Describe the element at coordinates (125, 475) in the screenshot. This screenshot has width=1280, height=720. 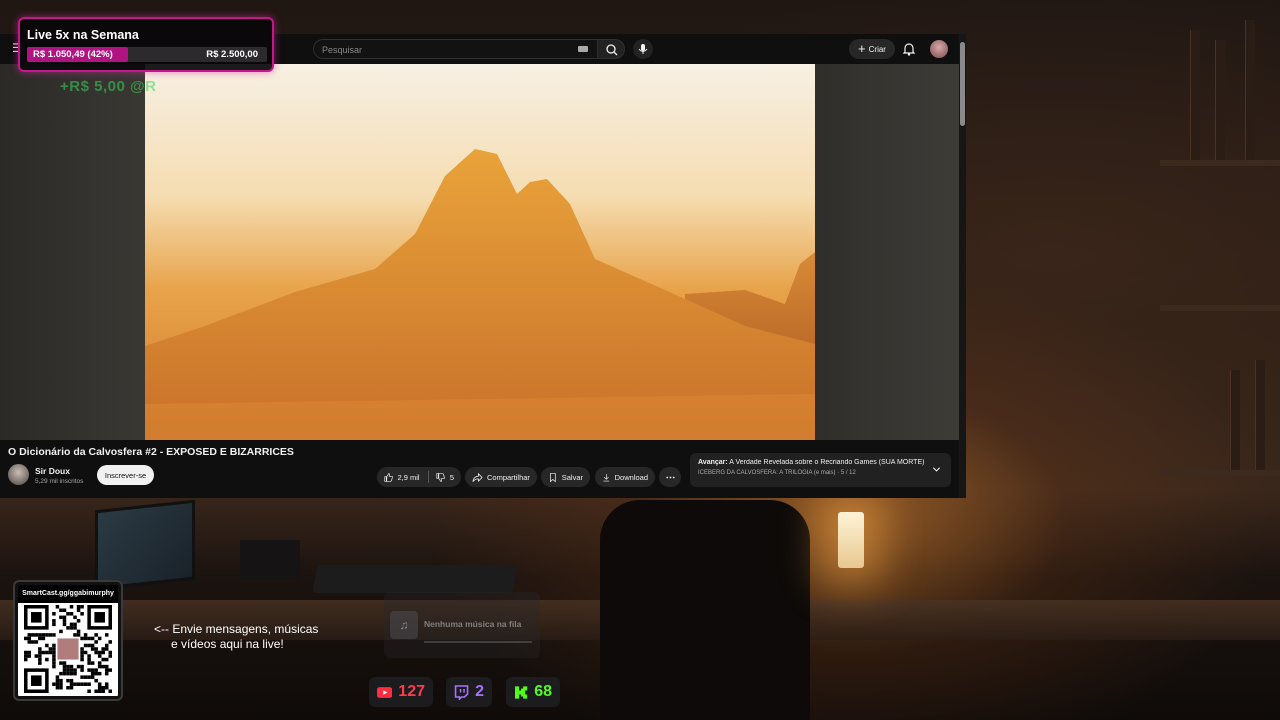
I see `subscribe-button: Inscrever-se` at that location.